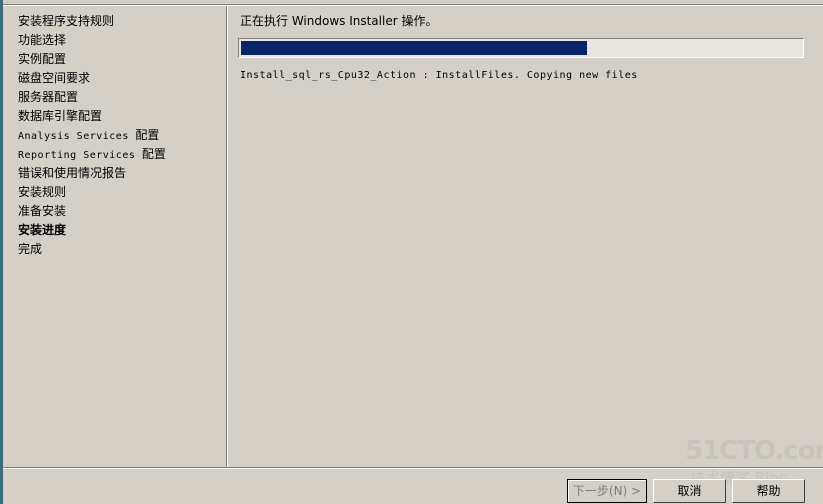 Image resolution: width=823 pixels, height=504 pixels. What do you see at coordinates (689, 491) in the screenshot?
I see `cancel-button: 取消` at bounding box center [689, 491].